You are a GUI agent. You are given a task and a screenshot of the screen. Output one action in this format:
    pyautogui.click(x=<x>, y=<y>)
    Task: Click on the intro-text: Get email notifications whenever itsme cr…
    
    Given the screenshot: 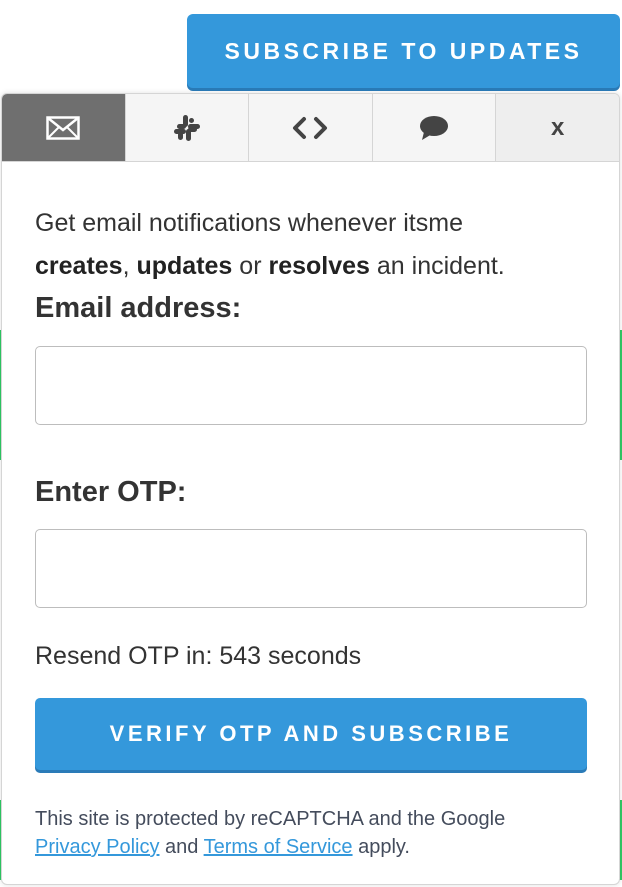 What is the action you would take?
    pyautogui.click(x=310, y=245)
    